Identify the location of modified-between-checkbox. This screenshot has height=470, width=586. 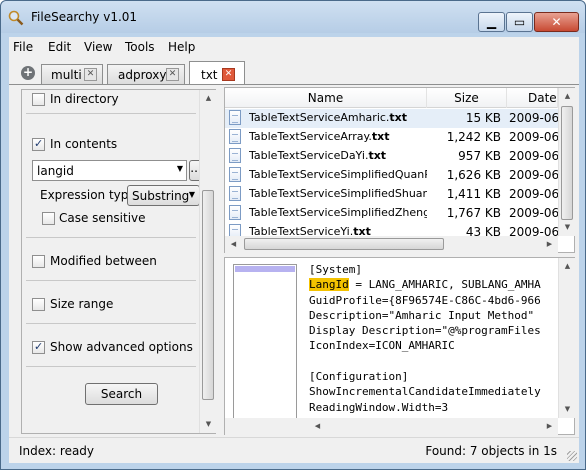
(38, 261).